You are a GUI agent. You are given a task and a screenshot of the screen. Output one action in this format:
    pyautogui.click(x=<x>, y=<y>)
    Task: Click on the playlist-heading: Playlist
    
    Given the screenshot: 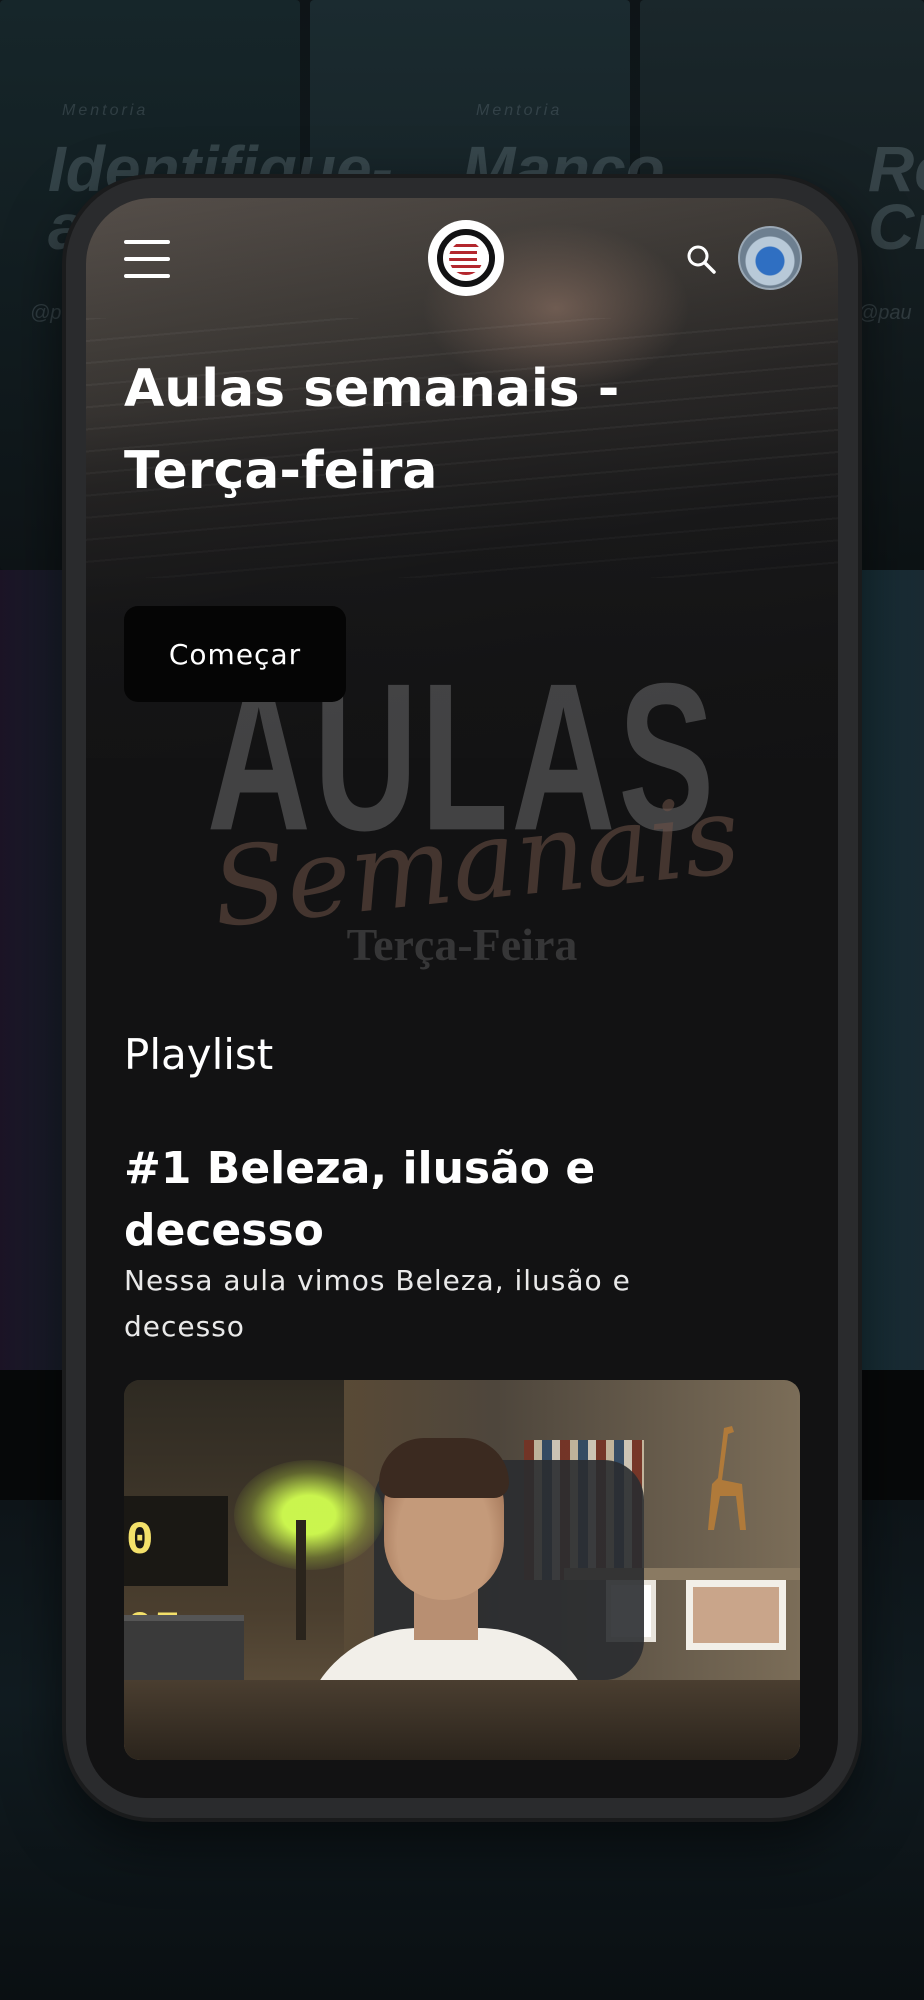 What is the action you would take?
    pyautogui.click(x=199, y=1054)
    